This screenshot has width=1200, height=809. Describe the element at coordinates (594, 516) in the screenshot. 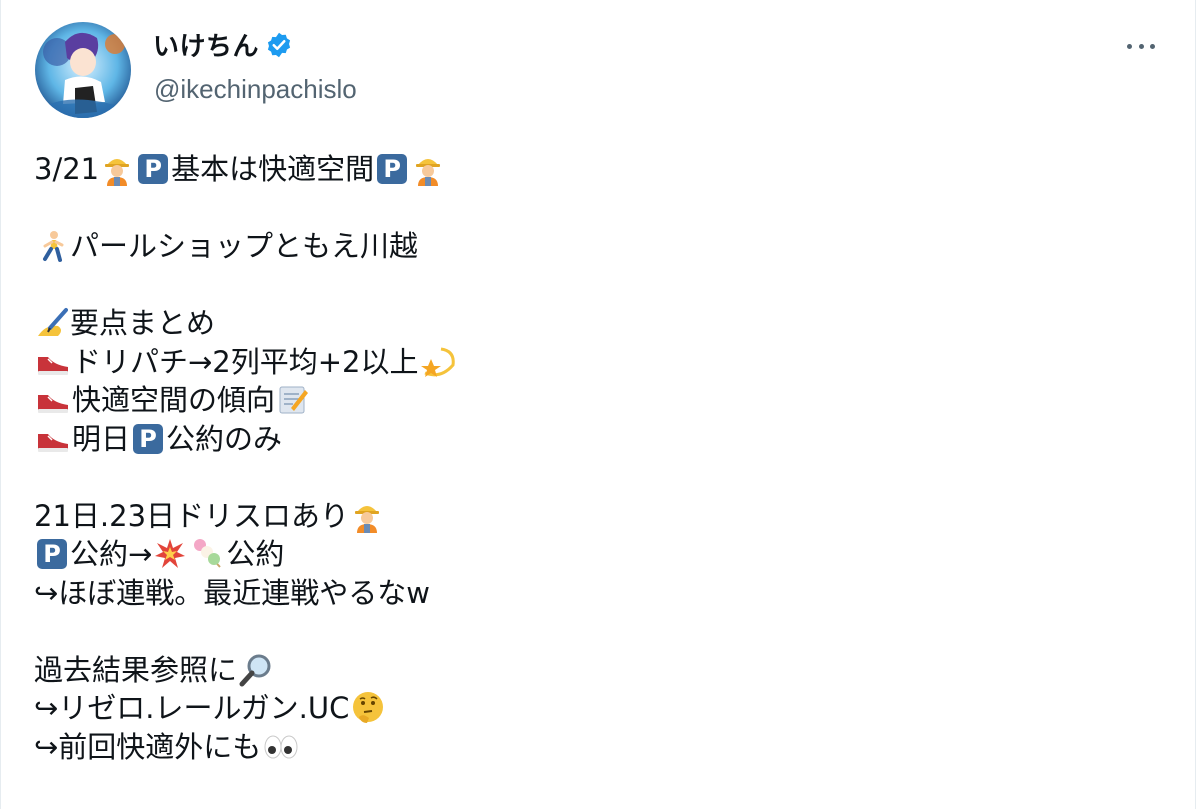

I see `tweet-line: 21日.23日ドリスロあり` at that location.